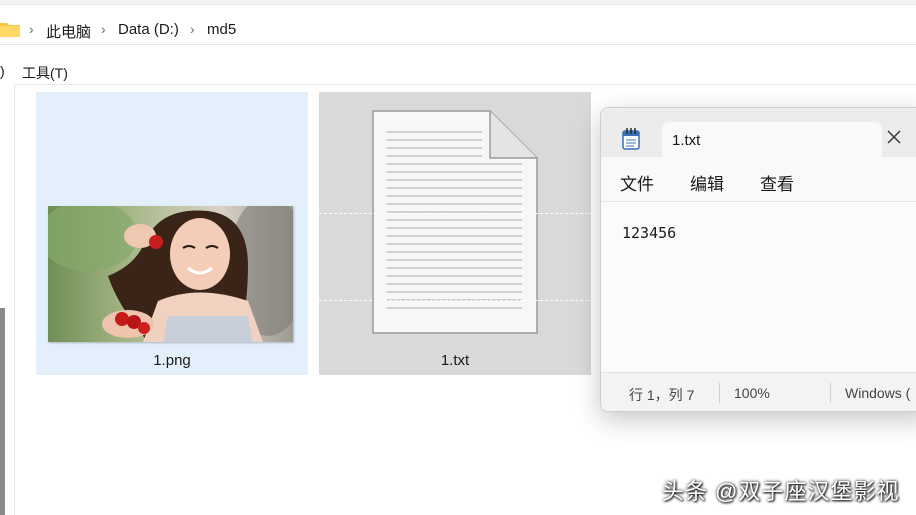 The image size is (916, 515). Describe the element at coordinates (649, 233) in the screenshot. I see `document-content: 123456` at that location.